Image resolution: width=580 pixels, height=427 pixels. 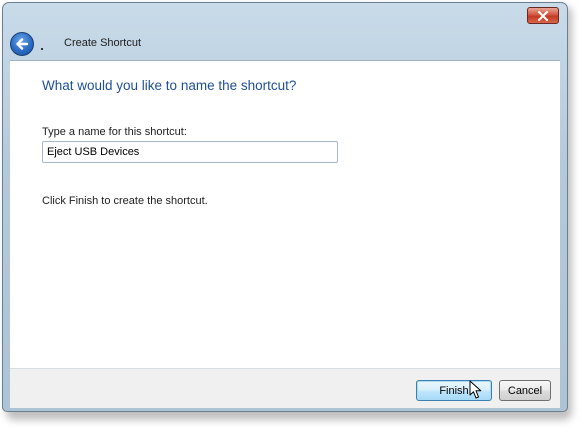 I want to click on wizard-title: Create Shortcut, so click(x=103, y=43).